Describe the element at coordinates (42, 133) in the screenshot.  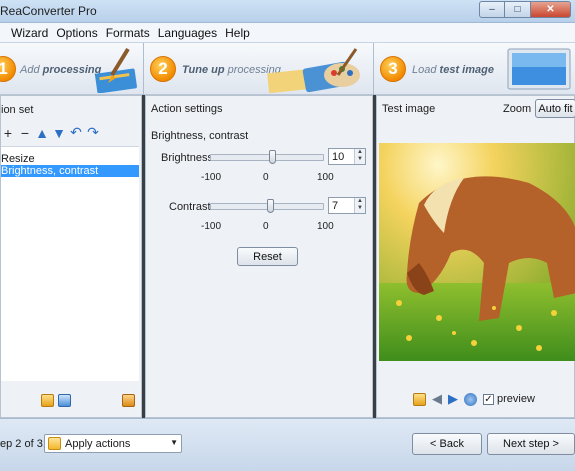
I see `move-up-icon: ▲` at that location.